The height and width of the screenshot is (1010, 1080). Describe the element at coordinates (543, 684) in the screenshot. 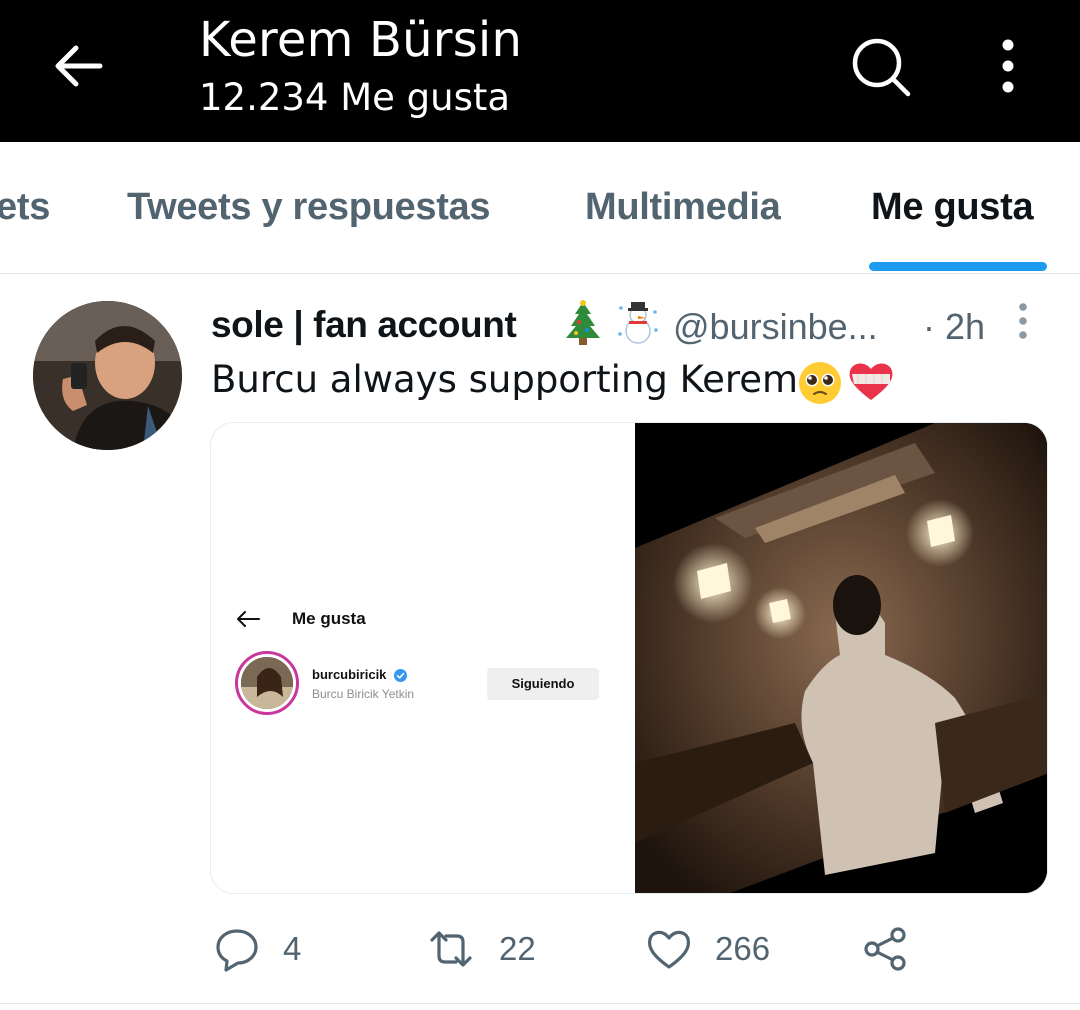

I see `embedded-following-button: Siguiendo` at that location.